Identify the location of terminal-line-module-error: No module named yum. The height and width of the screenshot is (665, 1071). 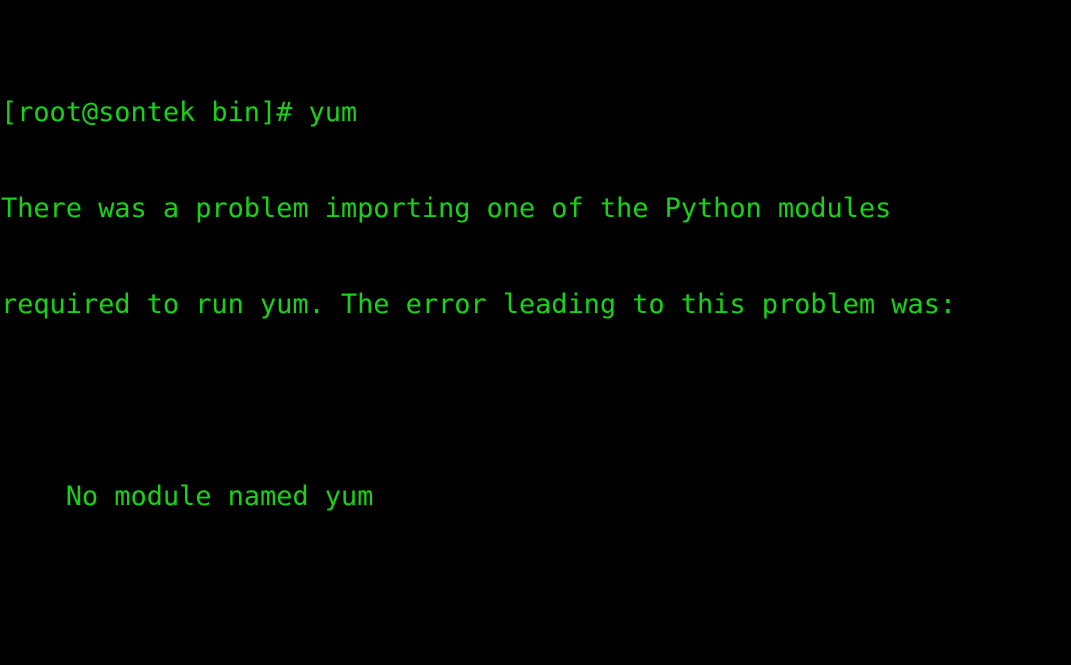
(187, 496).